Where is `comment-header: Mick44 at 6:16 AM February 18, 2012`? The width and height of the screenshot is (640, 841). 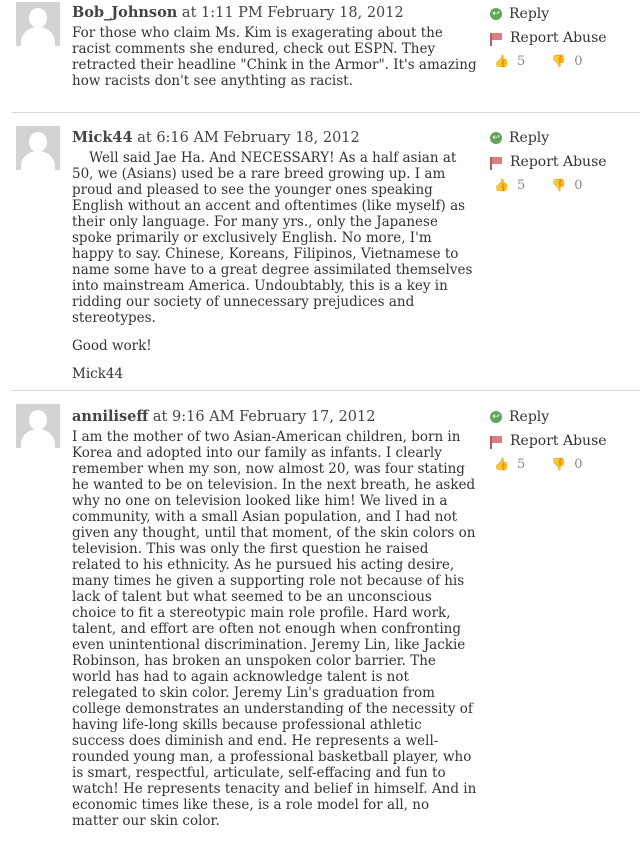 comment-header: Mick44 at 6:16 AM February 18, 2012 is located at coordinates (274, 138).